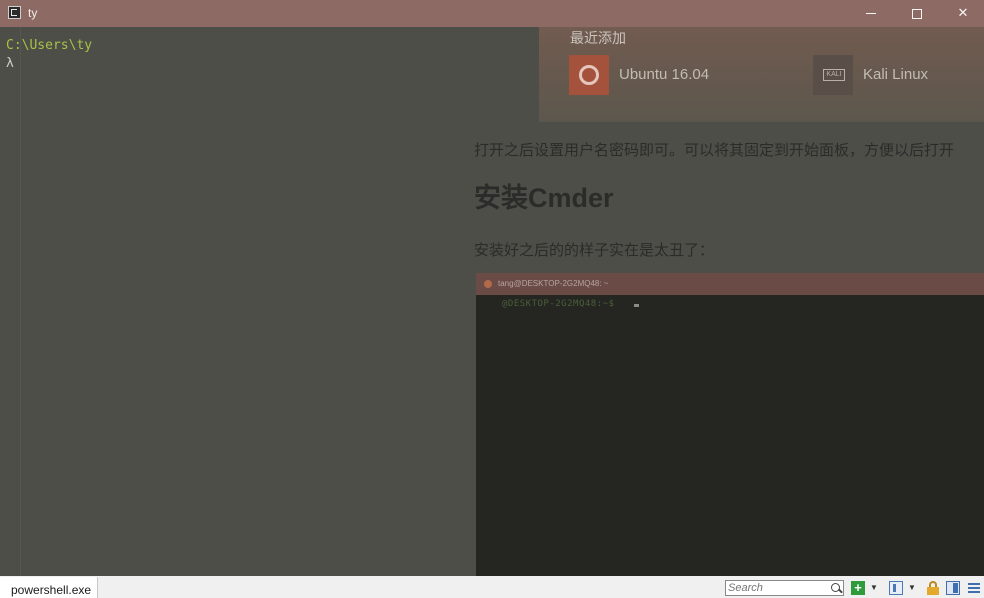  Describe the element at coordinates (896, 74) in the screenshot. I see `app-name-kali: Kali Linux` at that location.